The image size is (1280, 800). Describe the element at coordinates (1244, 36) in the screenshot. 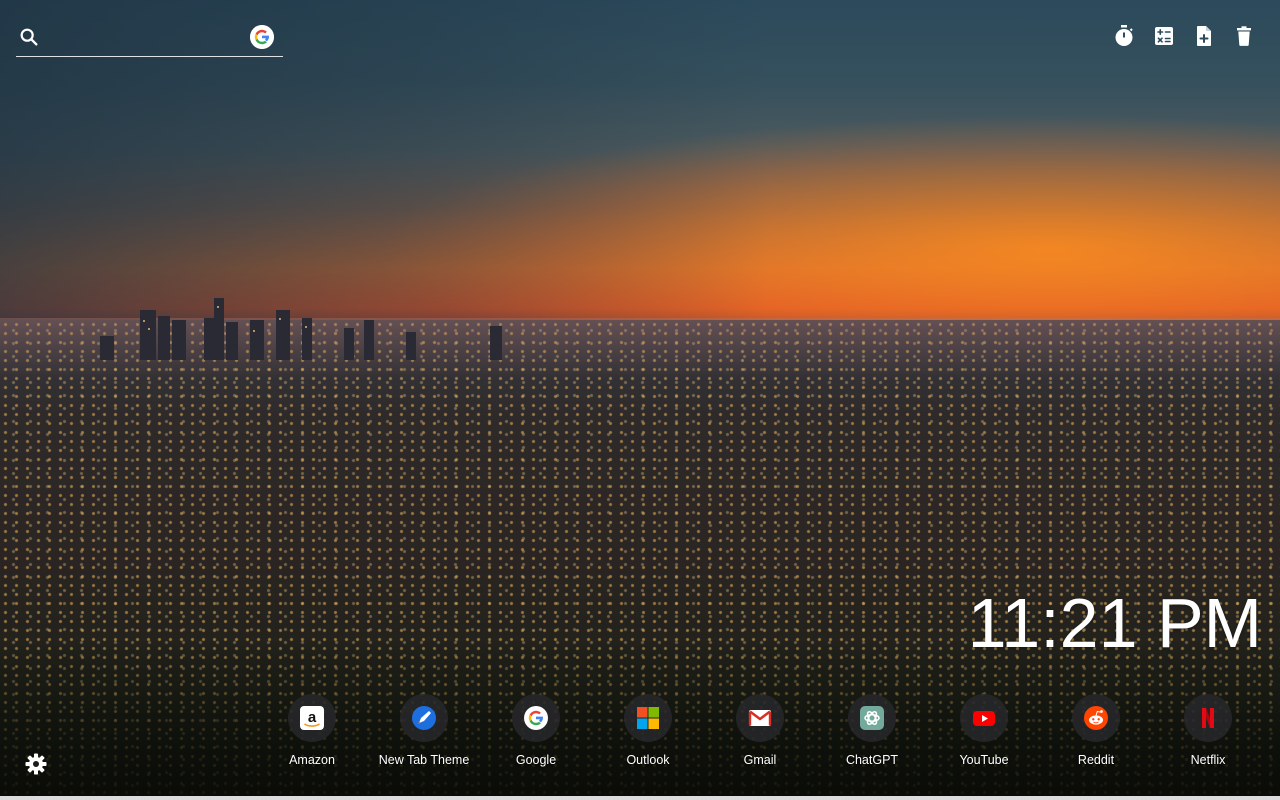

I see `trash-icon` at that location.